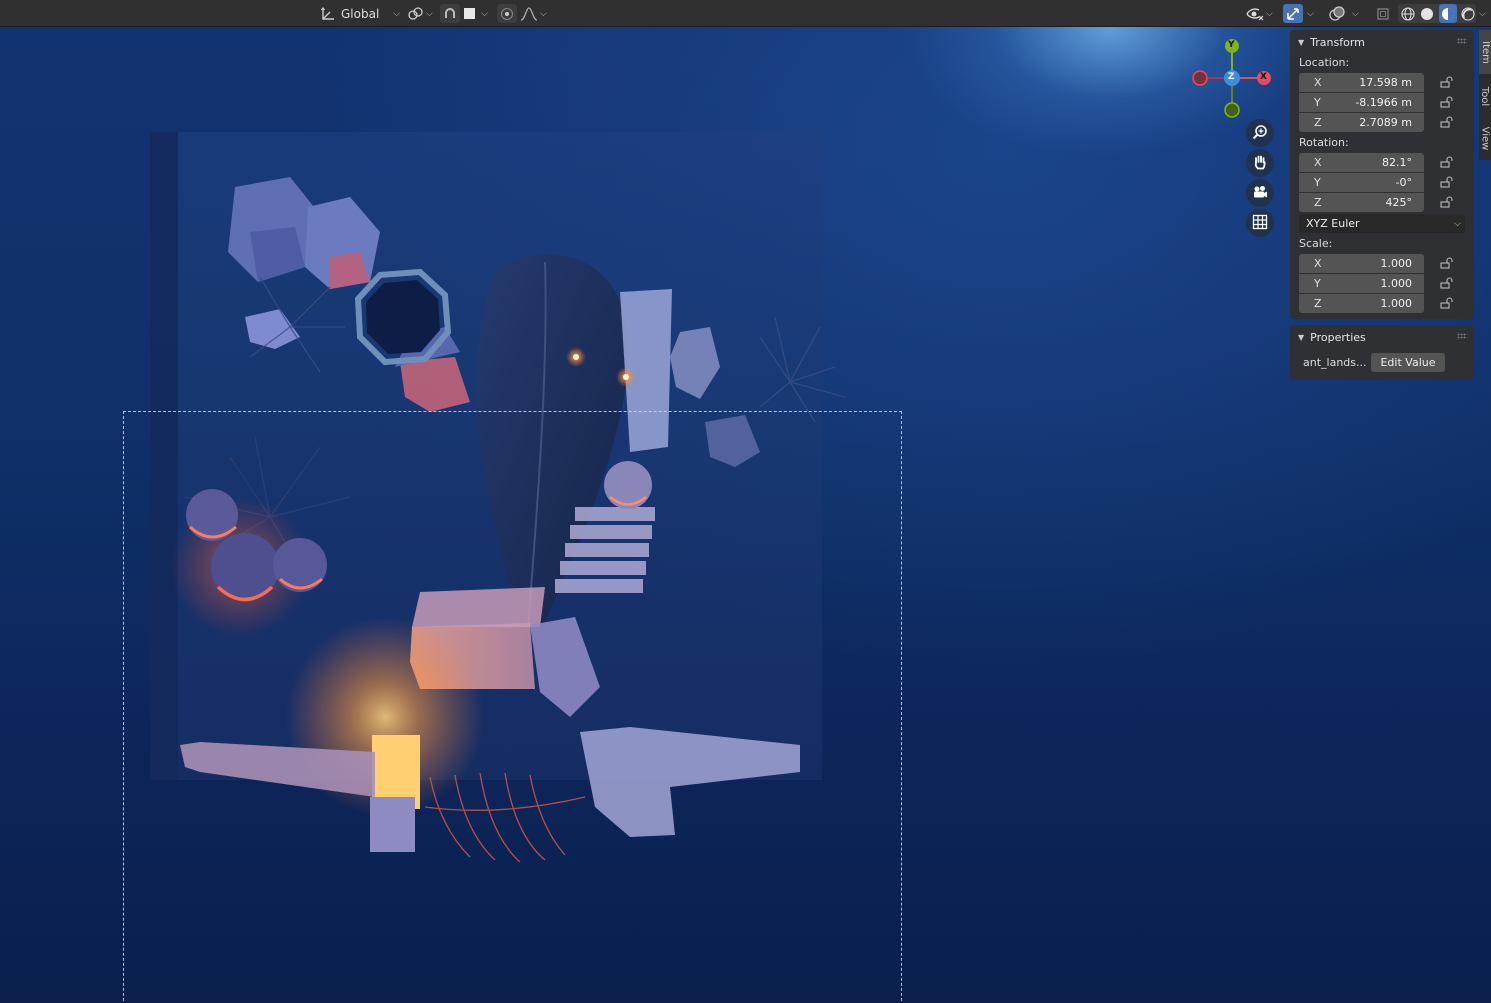  What do you see at coordinates (1485, 138) in the screenshot?
I see `tab-view: View` at bounding box center [1485, 138].